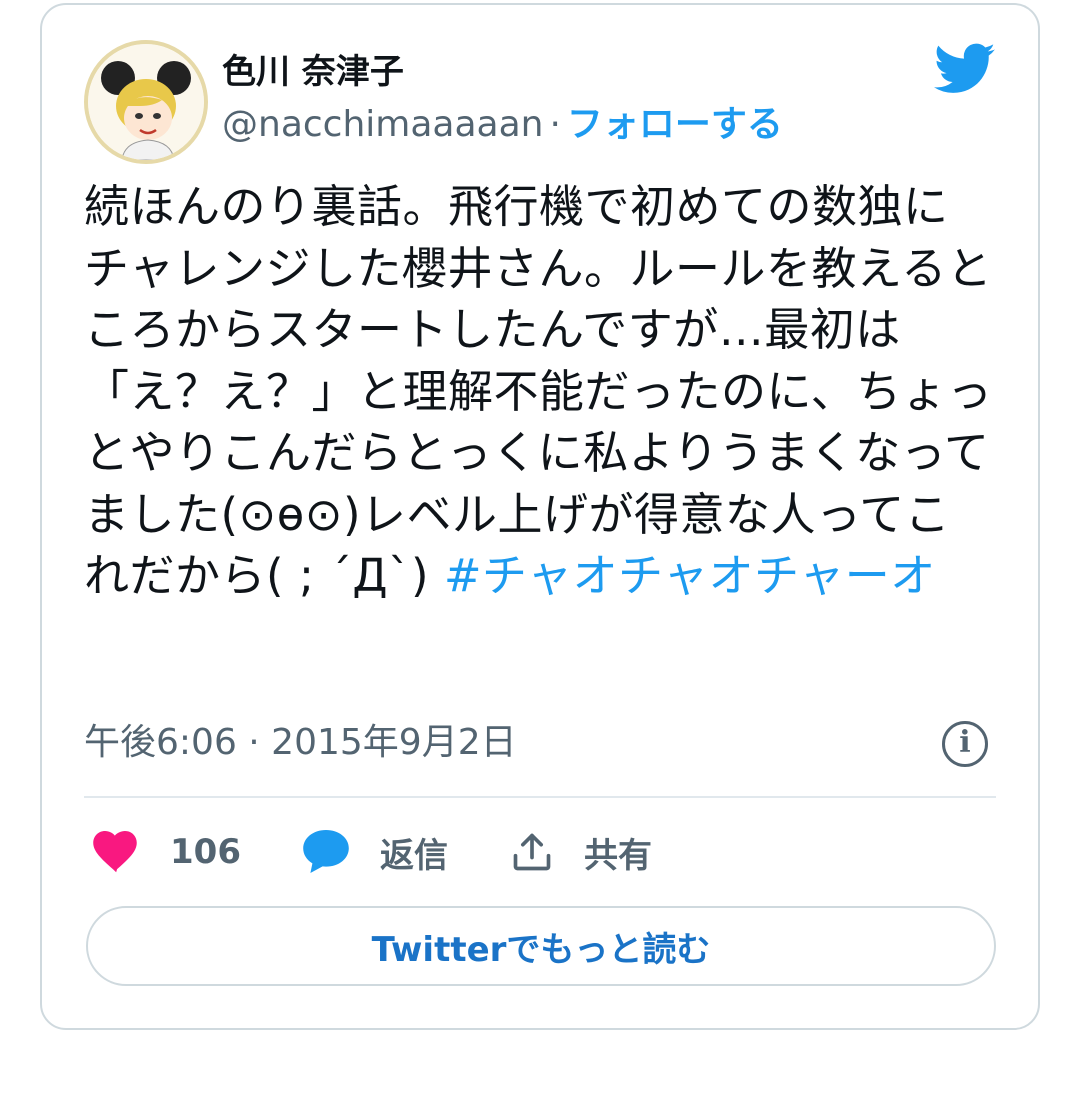  I want to click on like-button: 106, so click(166, 852).